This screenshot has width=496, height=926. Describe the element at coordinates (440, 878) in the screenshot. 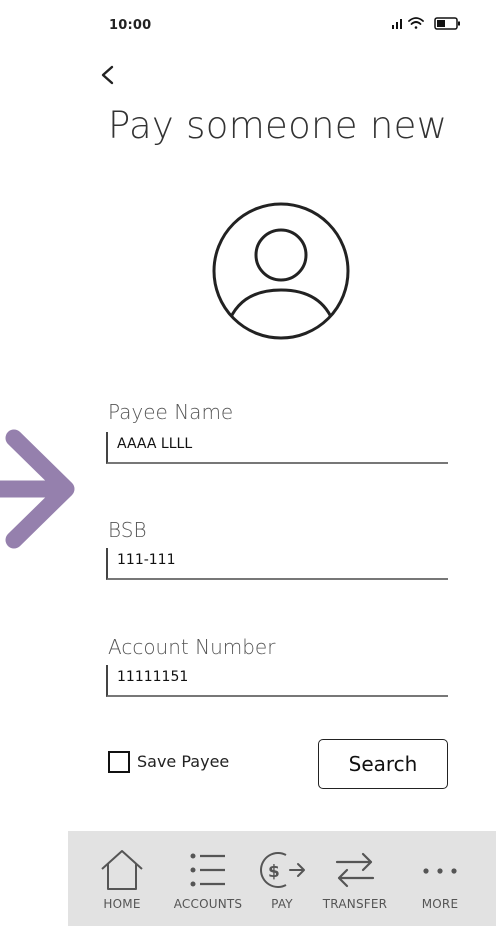

I see `nav-item-more: MORE` at that location.